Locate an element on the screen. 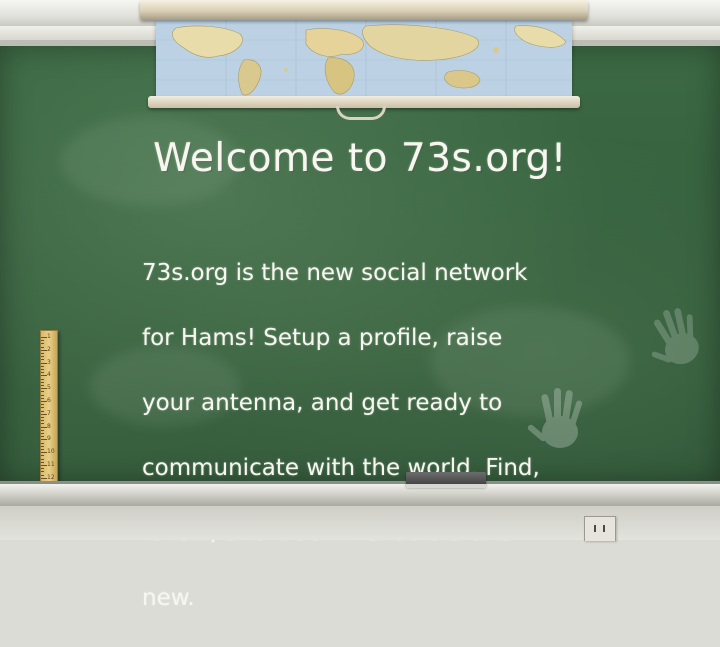 The image size is (720, 647). ruler-number: 7 is located at coordinates (49, 413).